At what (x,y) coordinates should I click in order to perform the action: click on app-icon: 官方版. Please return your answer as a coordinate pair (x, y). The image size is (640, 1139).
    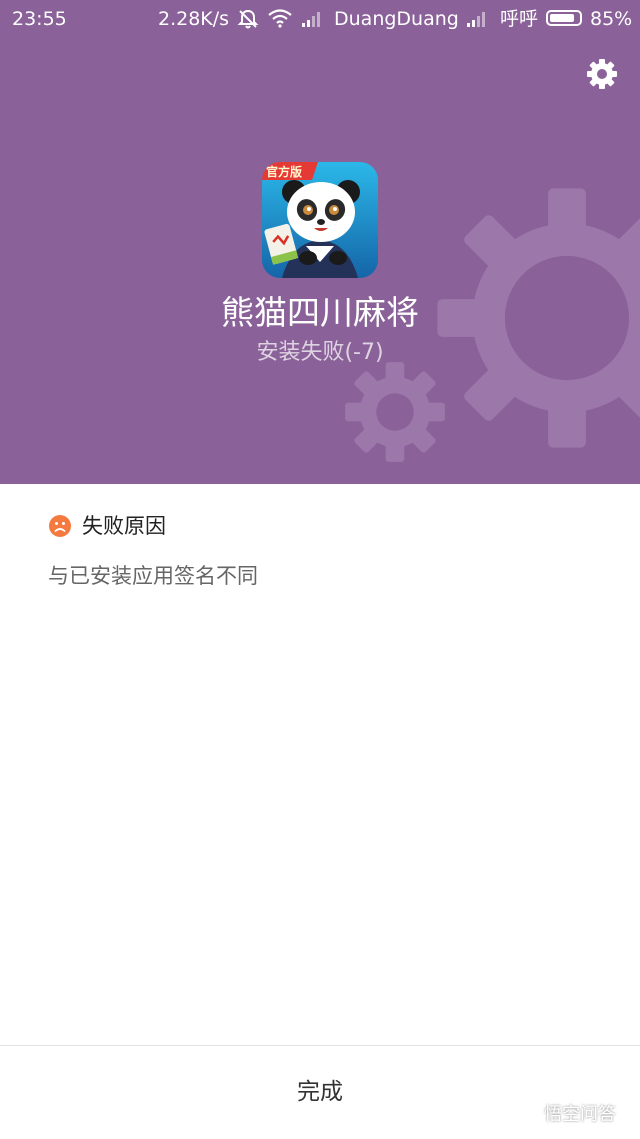
    Looking at the image, I should click on (320, 220).